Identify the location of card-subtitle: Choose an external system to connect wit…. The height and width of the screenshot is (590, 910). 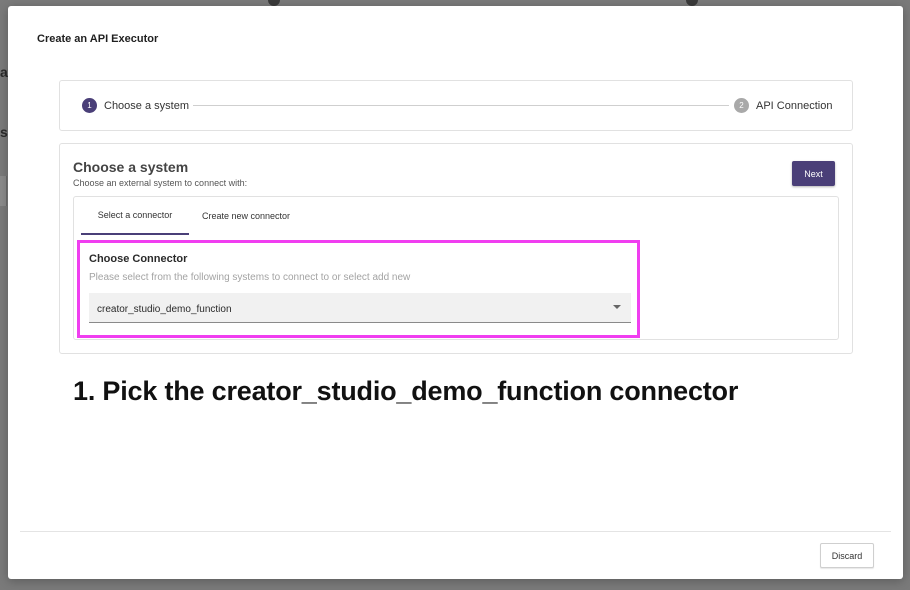
(160, 183).